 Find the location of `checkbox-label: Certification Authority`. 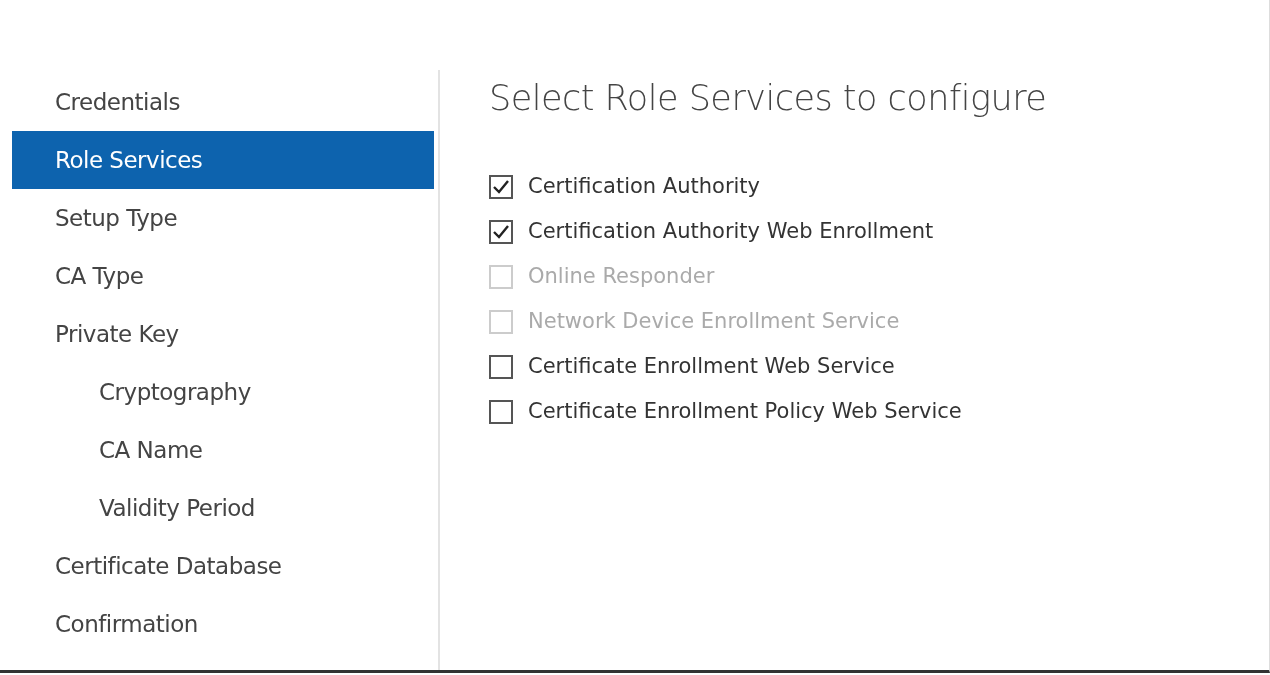

checkbox-label: Certification Authority is located at coordinates (644, 187).